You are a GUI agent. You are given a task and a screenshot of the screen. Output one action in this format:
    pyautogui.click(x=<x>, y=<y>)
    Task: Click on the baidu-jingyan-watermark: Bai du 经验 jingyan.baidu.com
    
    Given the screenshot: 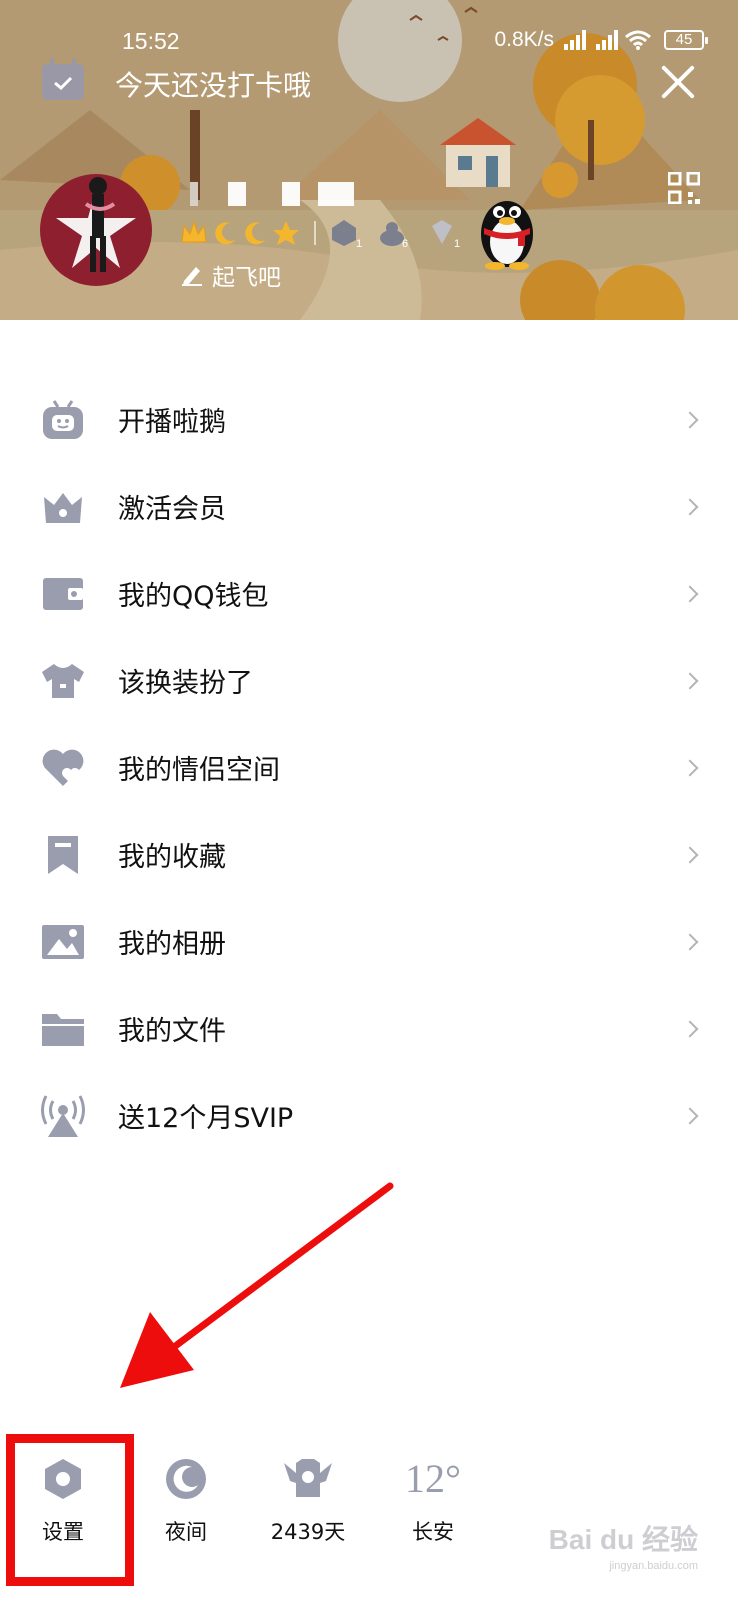 What is the action you would take?
    pyautogui.click(x=623, y=1545)
    